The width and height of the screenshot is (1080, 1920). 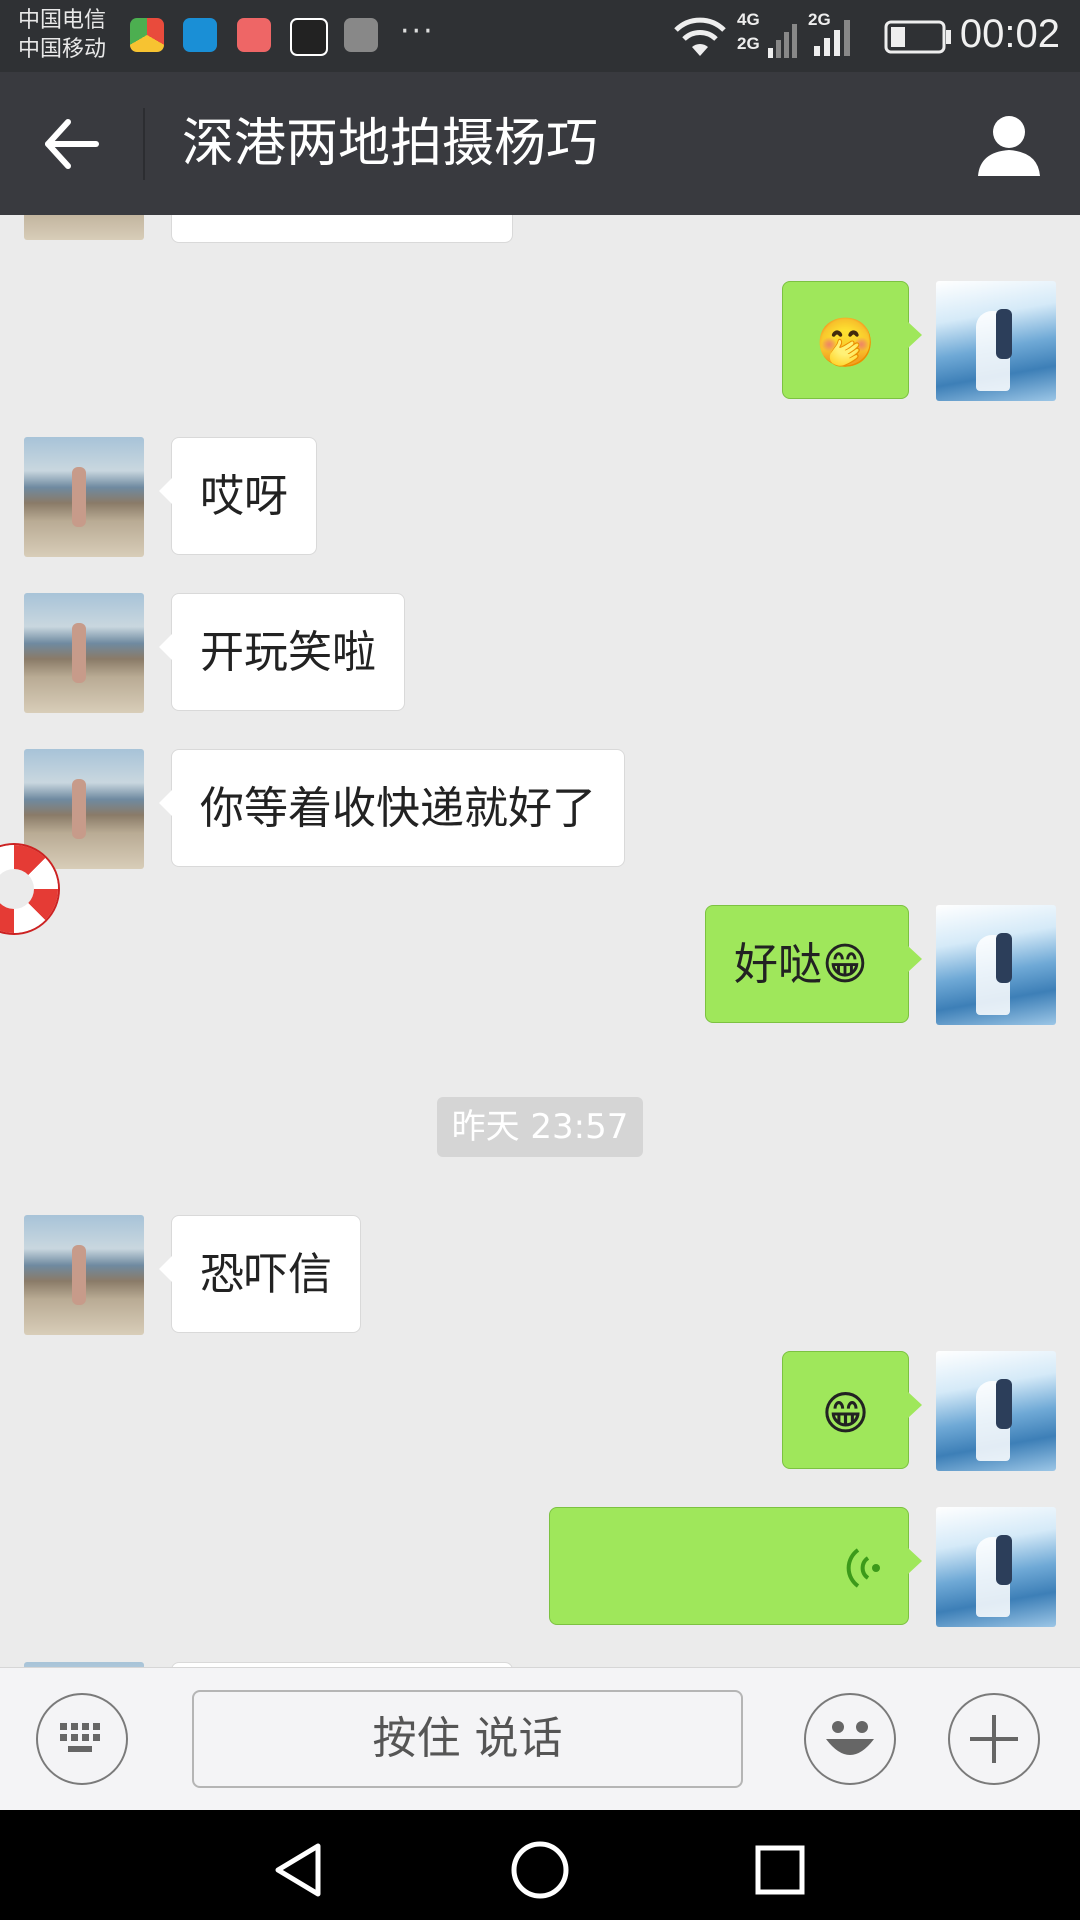 I want to click on gallery-icon, so click(x=361, y=35).